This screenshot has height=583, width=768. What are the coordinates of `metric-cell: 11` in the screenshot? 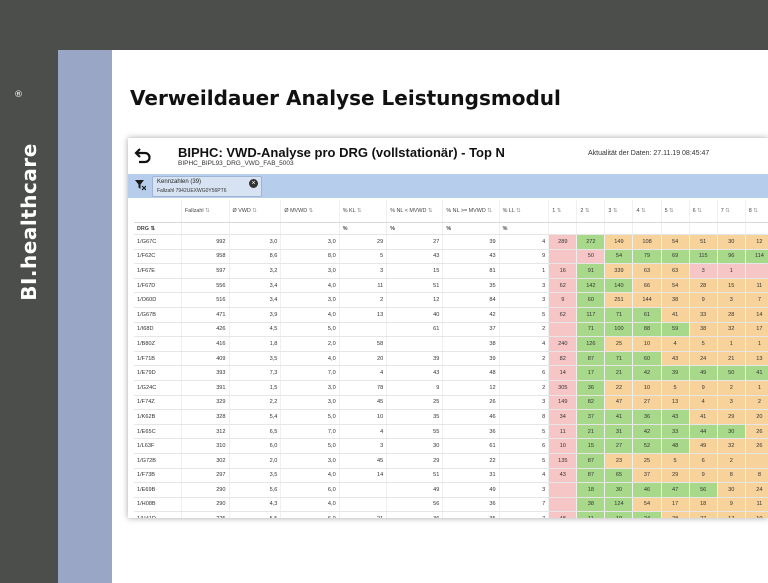 It's located at (363, 286).